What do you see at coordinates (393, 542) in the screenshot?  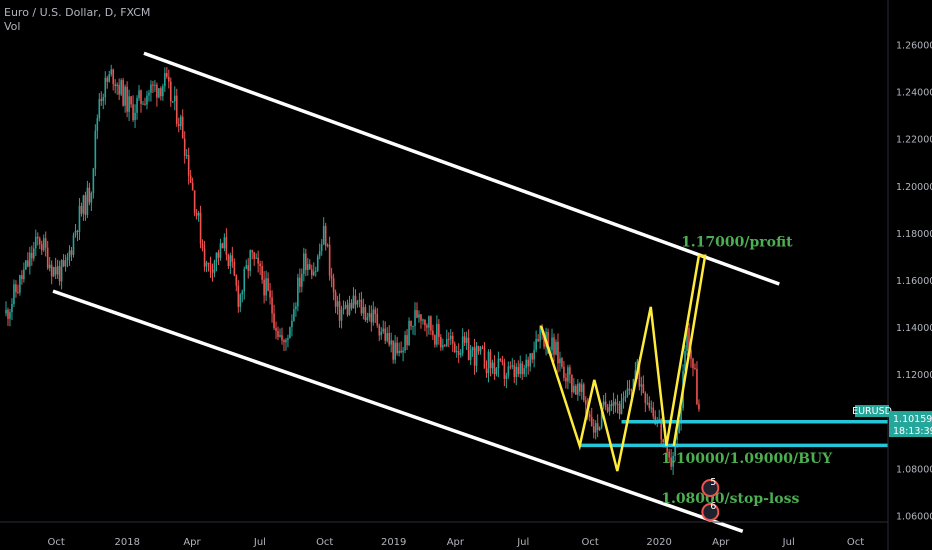 I see `x-tick-label: 2019` at bounding box center [393, 542].